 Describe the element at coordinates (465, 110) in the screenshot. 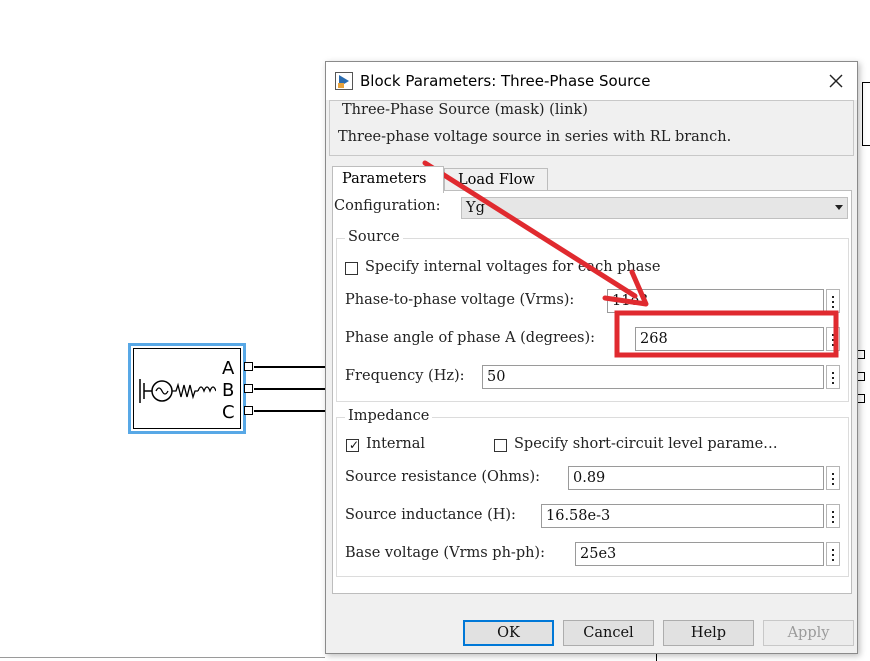

I see `mask-title: Three-Phase Source (mask) (link)` at that location.